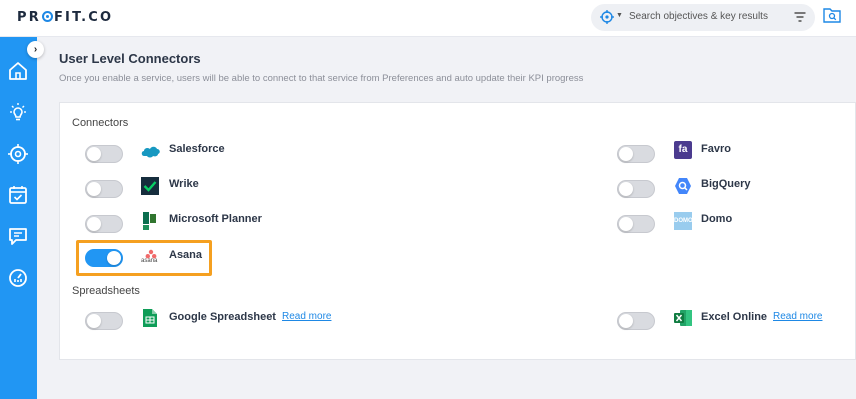 The height and width of the screenshot is (399, 856). I want to click on google-spreadsheet-label: Google Spreadsheet, so click(222, 317).